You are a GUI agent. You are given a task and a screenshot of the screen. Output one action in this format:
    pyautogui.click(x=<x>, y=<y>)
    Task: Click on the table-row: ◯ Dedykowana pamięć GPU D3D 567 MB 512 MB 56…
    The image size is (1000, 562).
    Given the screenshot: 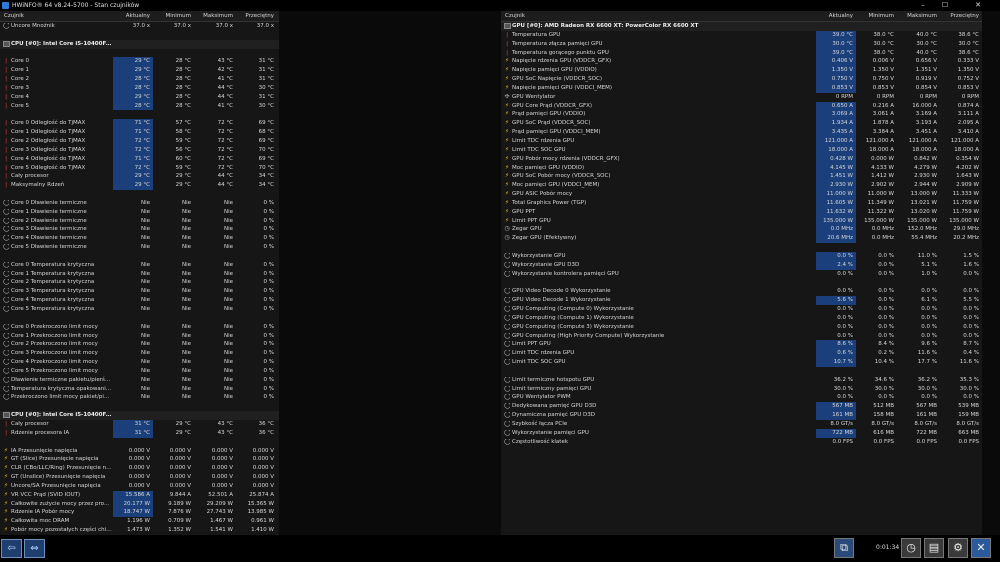 What is the action you would take?
    pyautogui.click(x=741, y=407)
    